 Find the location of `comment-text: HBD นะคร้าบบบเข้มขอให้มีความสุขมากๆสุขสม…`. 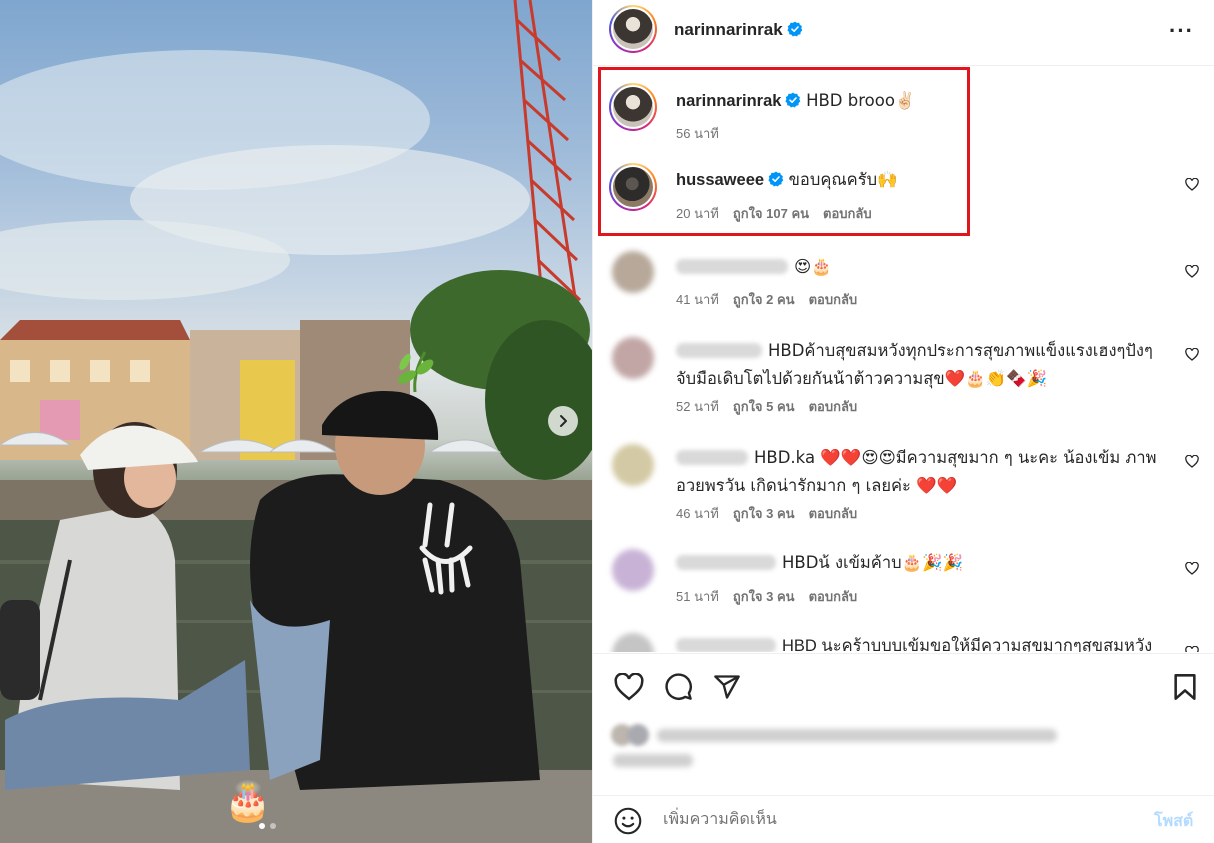

comment-text: HBD นะคร้าบบบเข้มขอให้มีความสุขมากๆสุขสม… is located at coordinates (967, 644).